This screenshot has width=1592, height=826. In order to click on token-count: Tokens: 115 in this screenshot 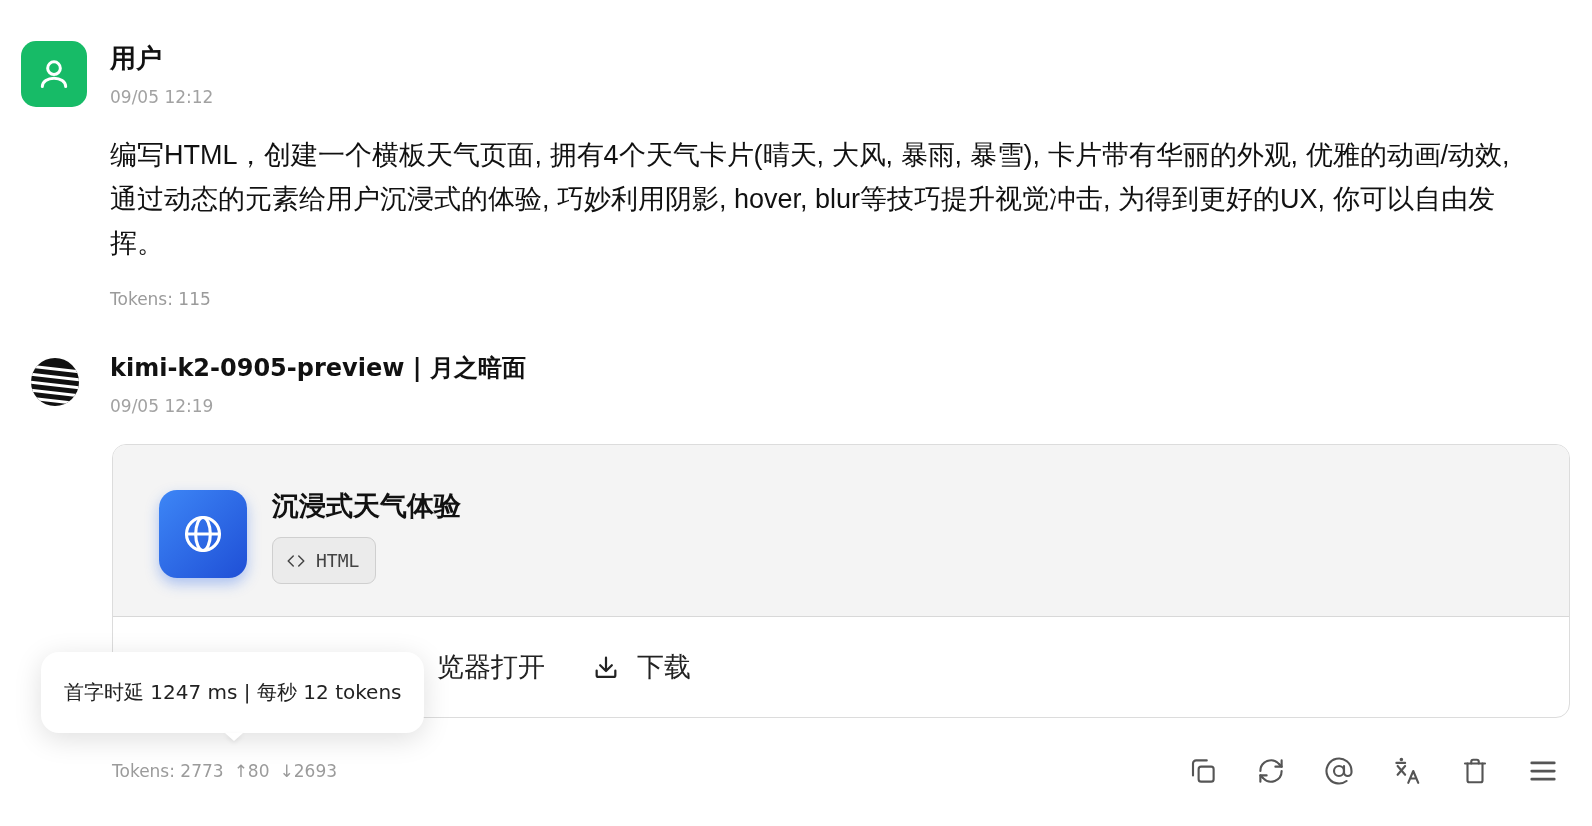, I will do `click(160, 299)`.